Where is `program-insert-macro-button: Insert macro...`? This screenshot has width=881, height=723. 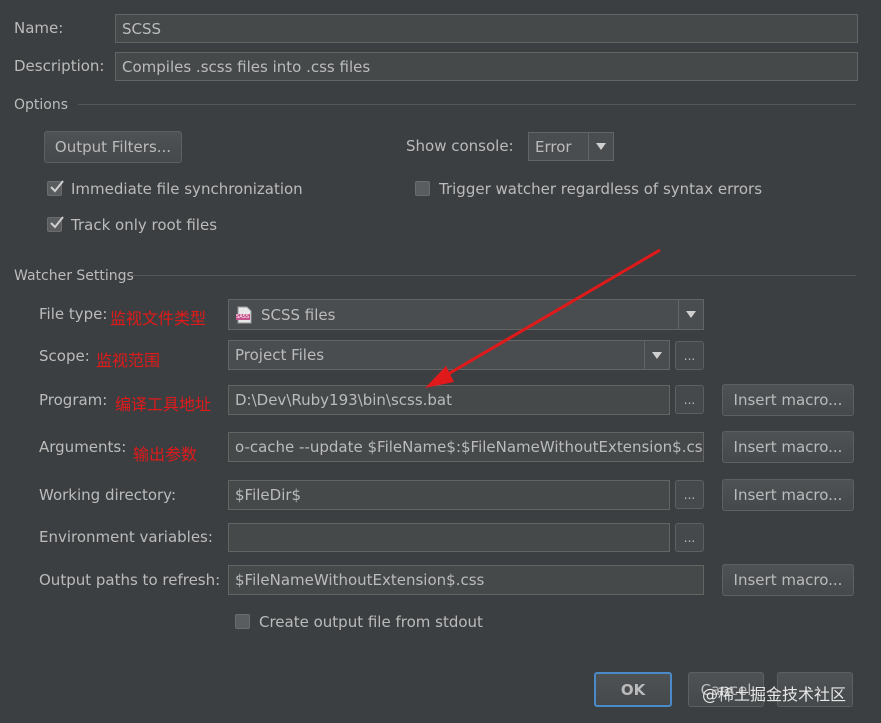
program-insert-macro-button: Insert macro... is located at coordinates (788, 400).